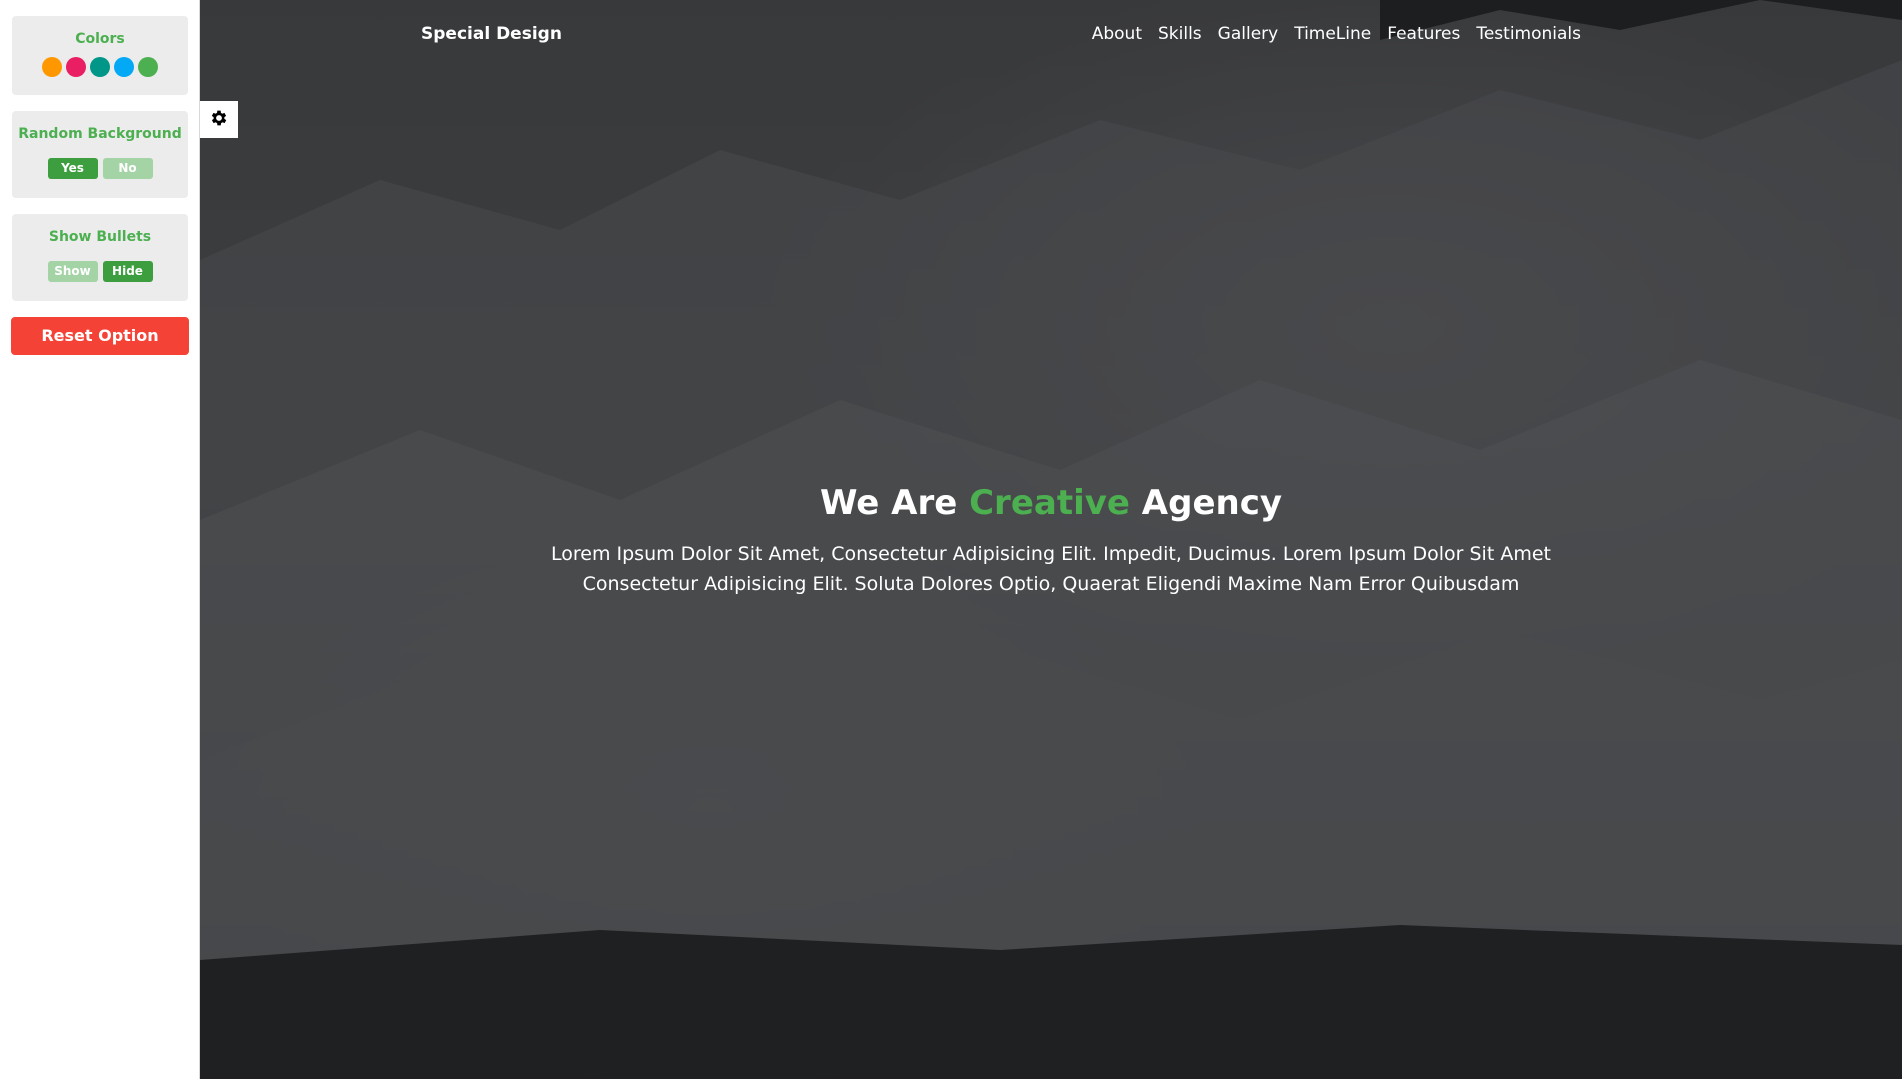 The width and height of the screenshot is (1902, 1079). I want to click on color-swatch-teal, so click(100, 67).